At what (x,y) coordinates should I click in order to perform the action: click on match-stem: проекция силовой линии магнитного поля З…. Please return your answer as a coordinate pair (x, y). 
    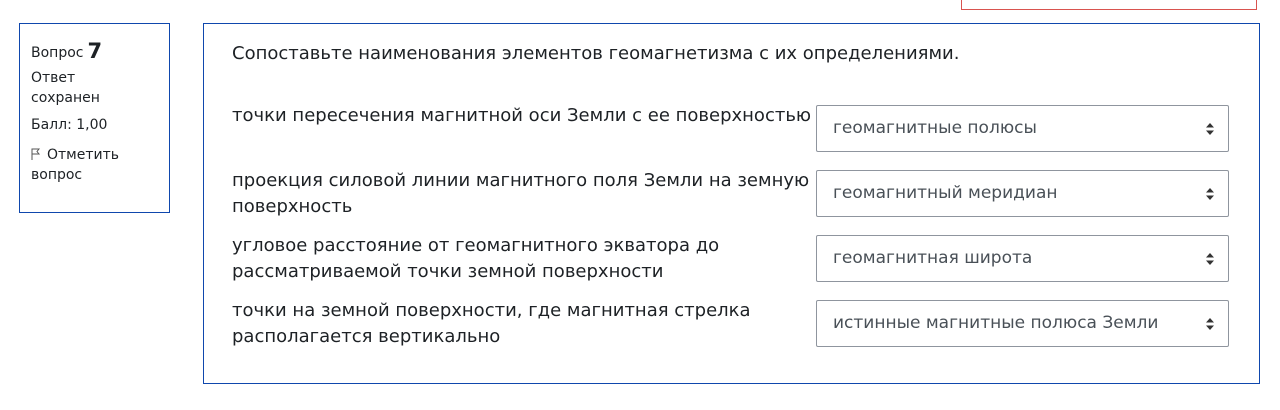
    Looking at the image, I should click on (521, 193).